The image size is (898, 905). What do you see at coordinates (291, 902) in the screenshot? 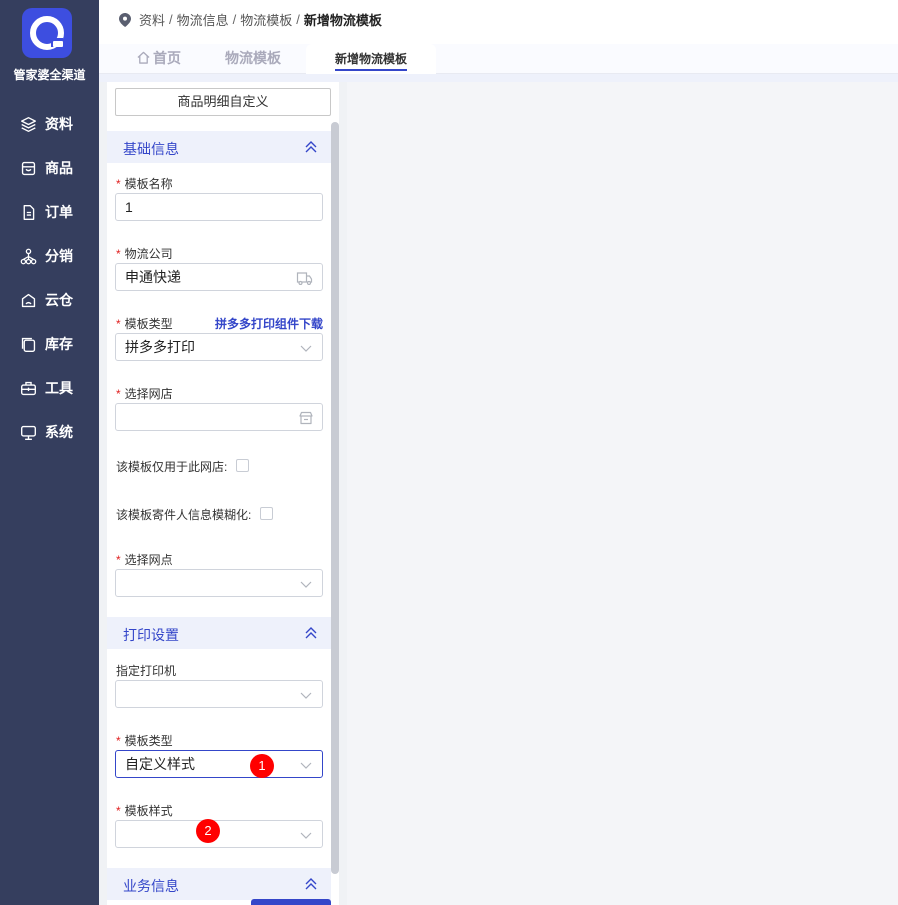
I see `business-info-button` at bounding box center [291, 902].